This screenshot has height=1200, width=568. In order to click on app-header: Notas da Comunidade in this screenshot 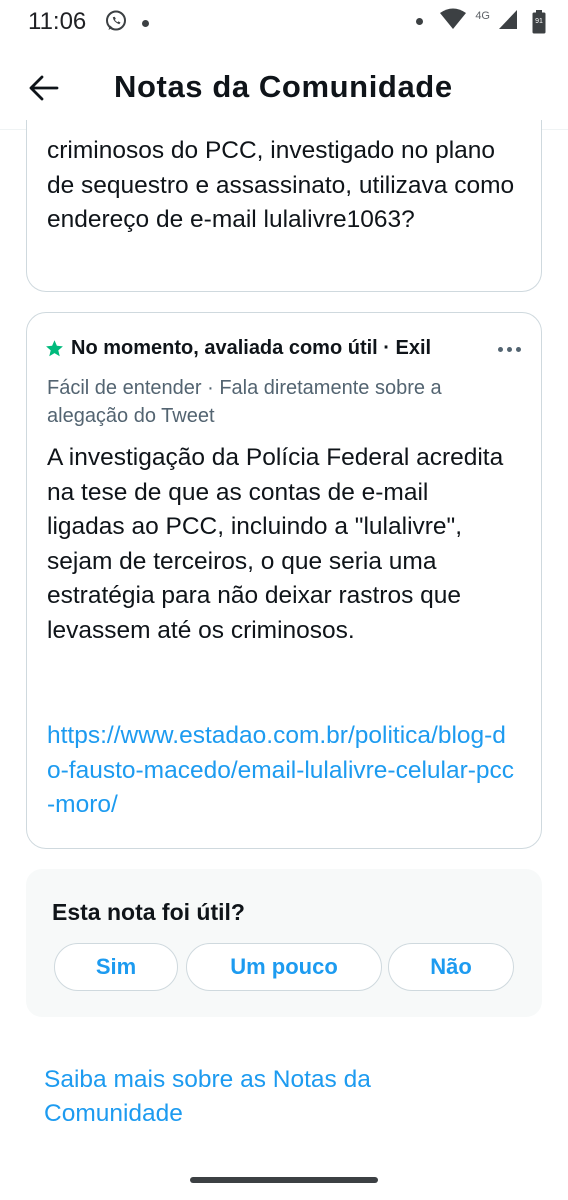, I will do `click(284, 87)`.